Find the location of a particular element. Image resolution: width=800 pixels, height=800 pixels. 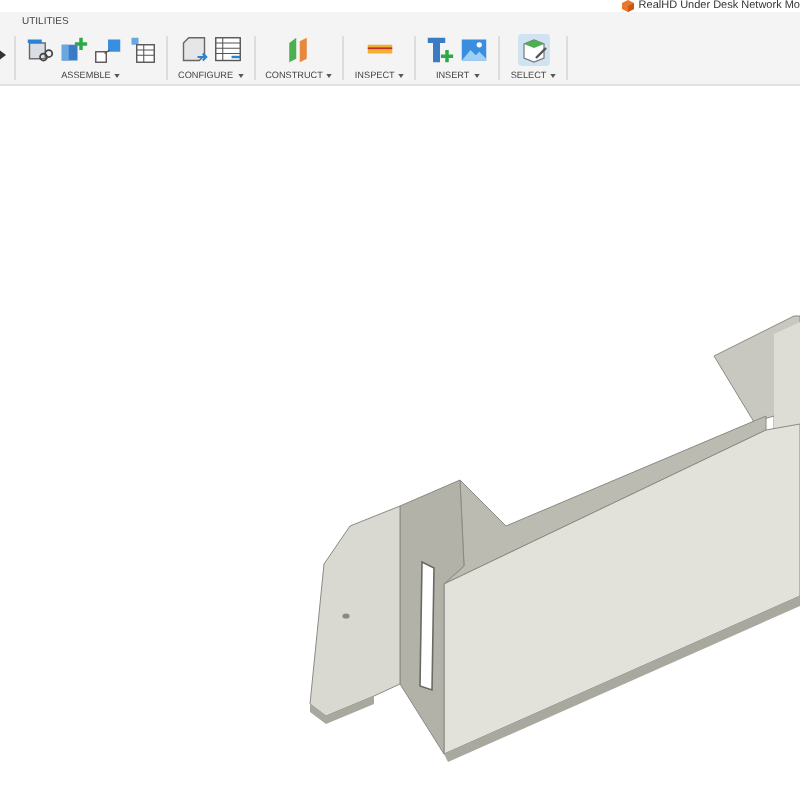

component-link-icon is located at coordinates (40, 49).